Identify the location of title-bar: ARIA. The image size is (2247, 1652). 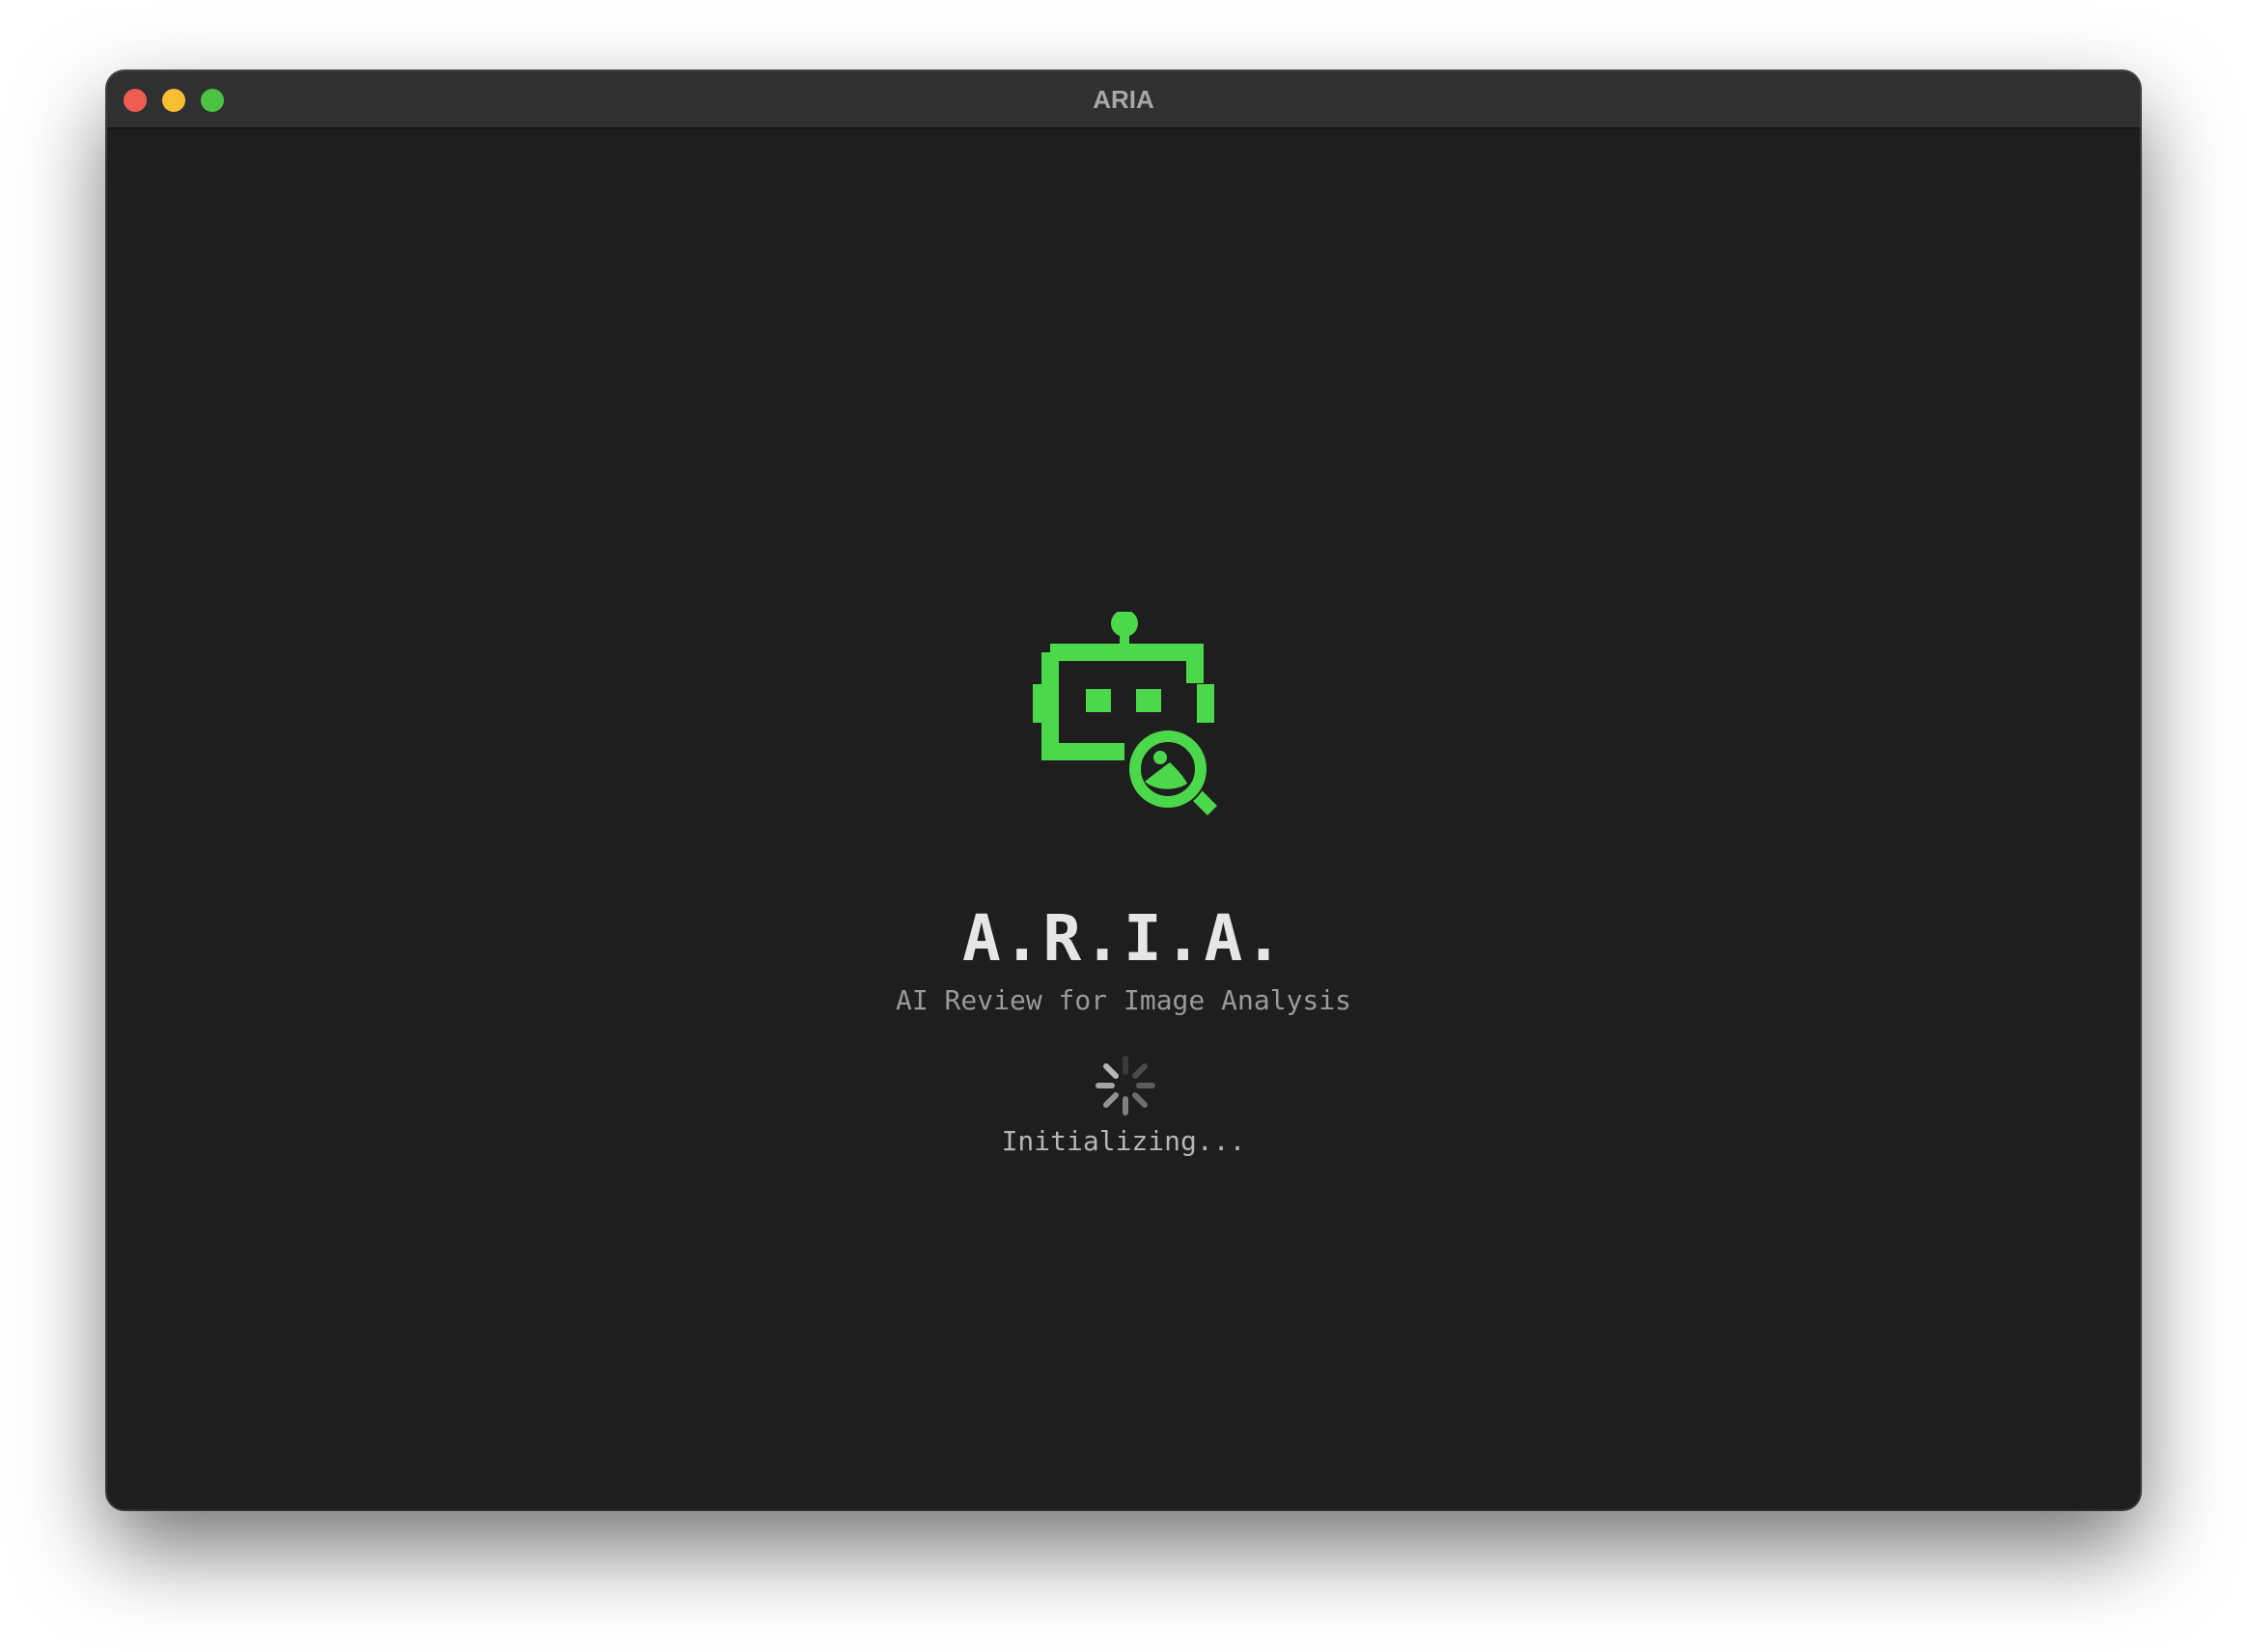
(1123, 100).